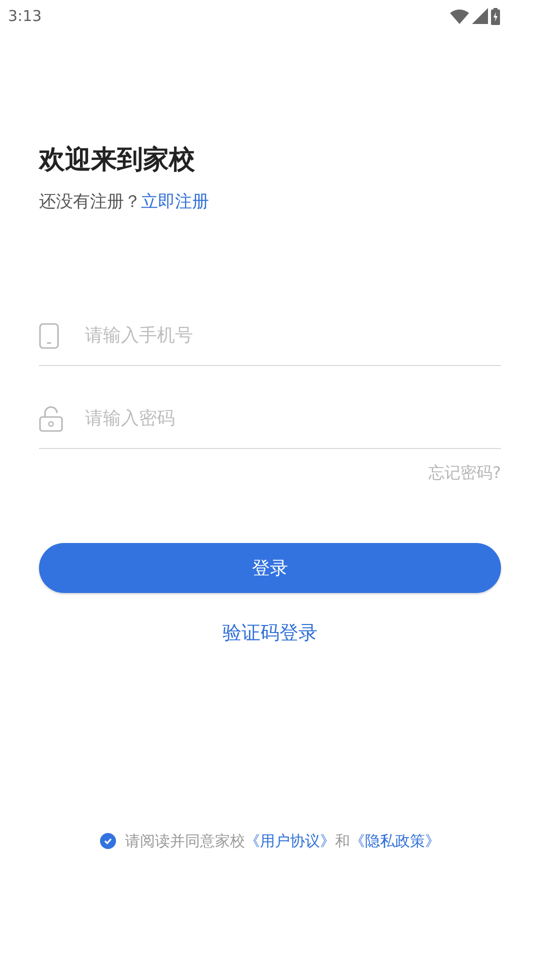  What do you see at coordinates (51, 419) in the screenshot?
I see `lock-icon` at bounding box center [51, 419].